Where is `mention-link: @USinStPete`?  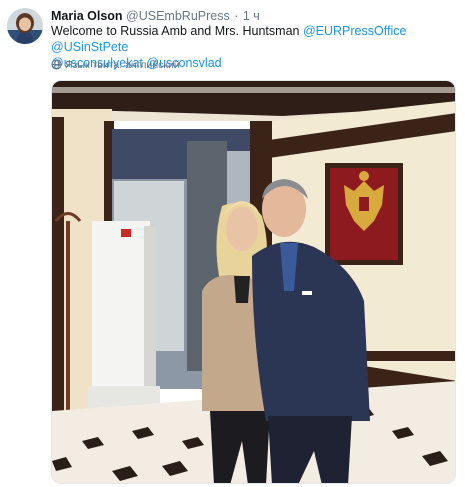 mention-link: @USinStPete is located at coordinates (89, 47).